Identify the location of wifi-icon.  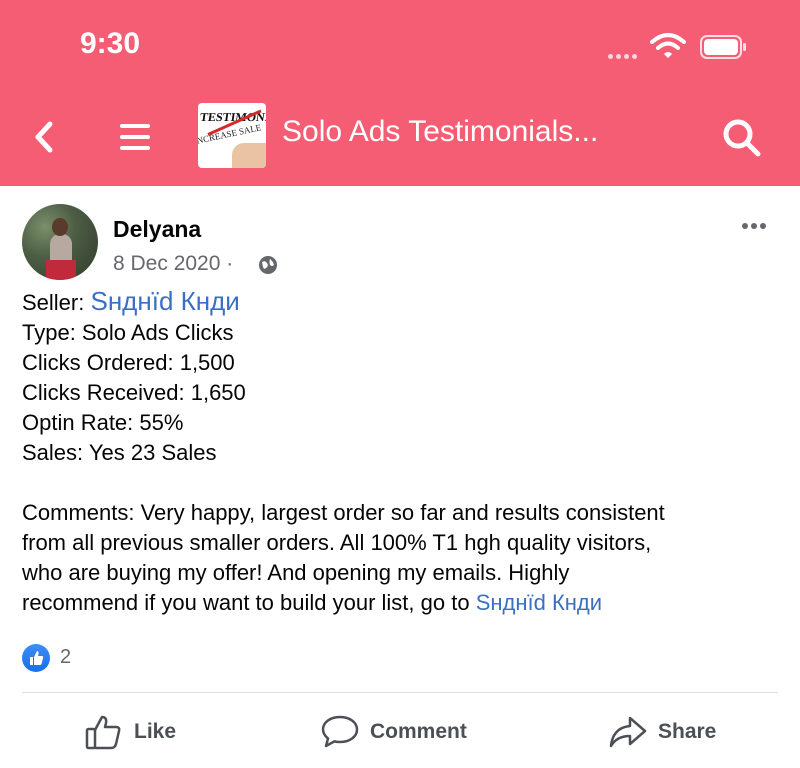
(668, 45).